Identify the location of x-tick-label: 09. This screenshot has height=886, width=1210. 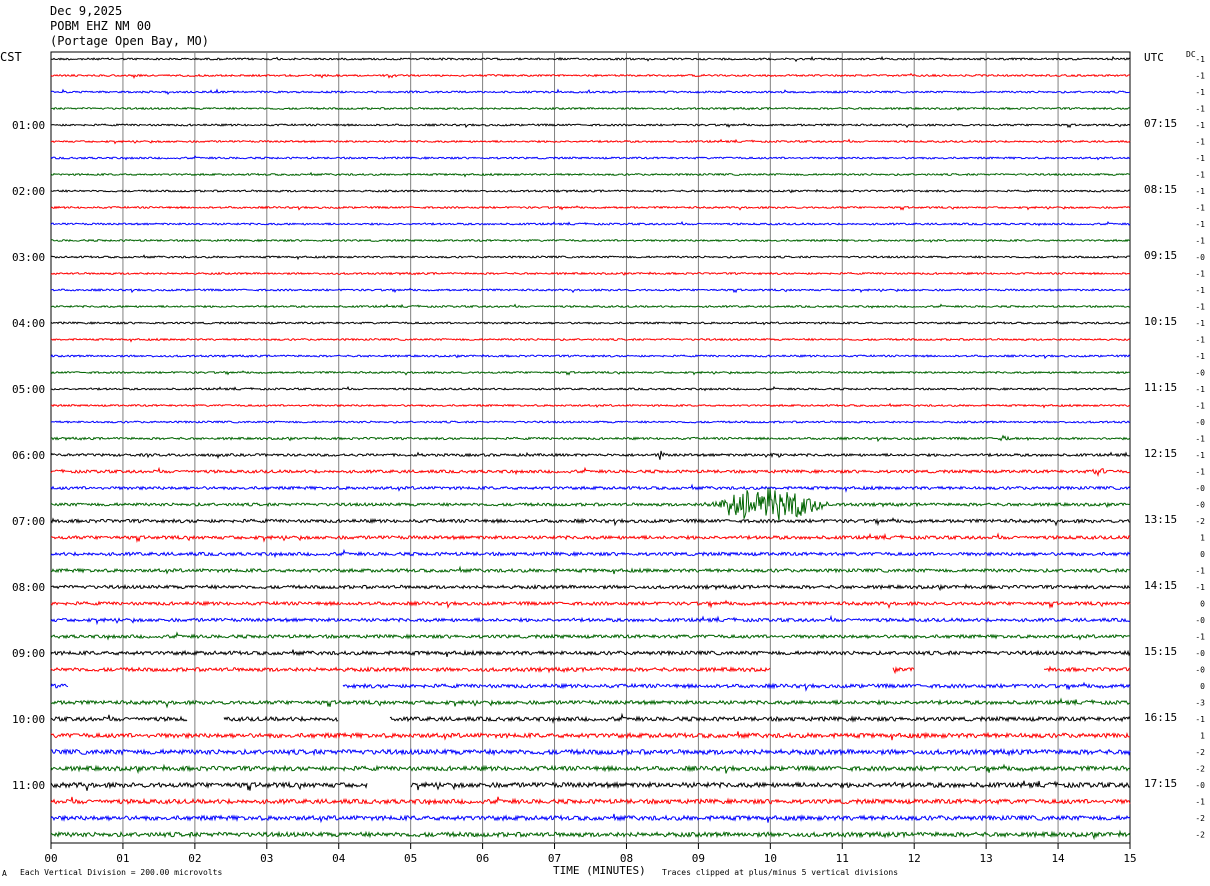
(698, 858).